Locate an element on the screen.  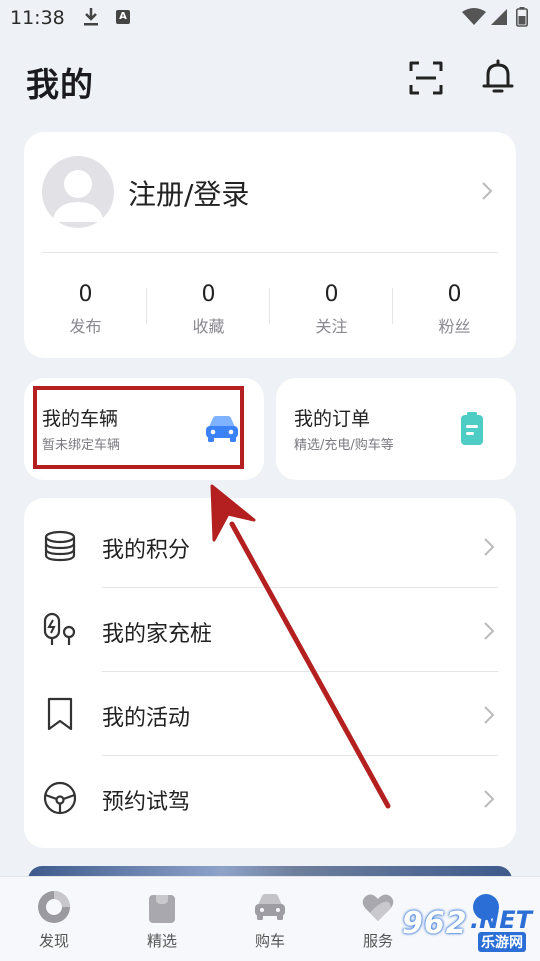
bookmark-icon is located at coordinates (60, 714).